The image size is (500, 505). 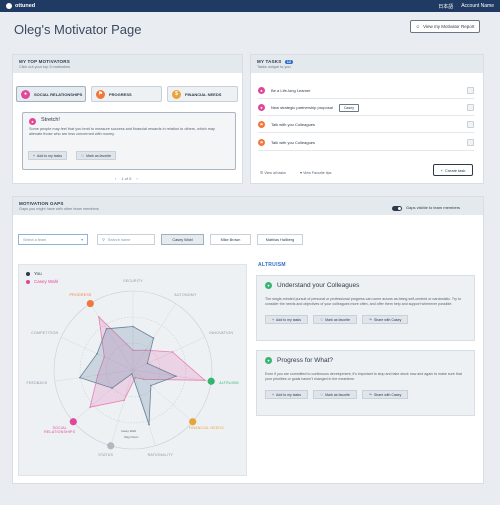 I want to click on view-report-button: ☺ View my Motivator Report, so click(x=445, y=26).